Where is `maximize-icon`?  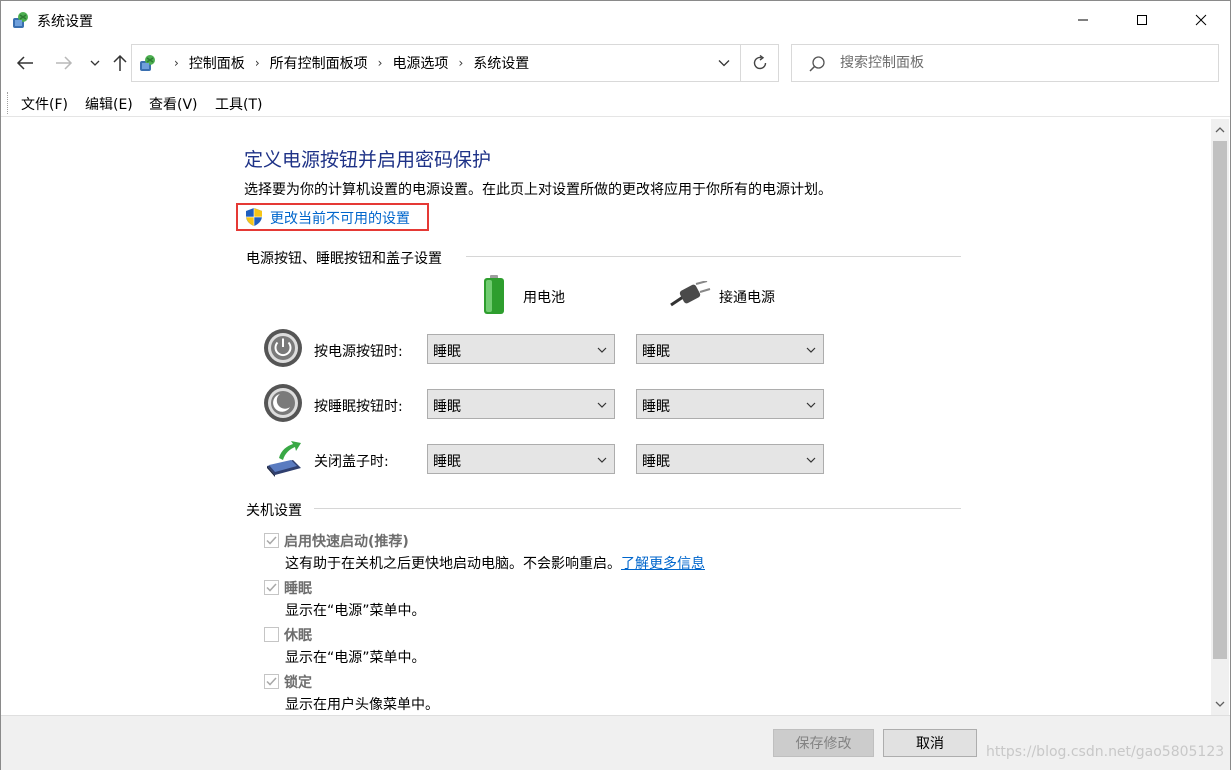
maximize-icon is located at coordinates (1142, 20).